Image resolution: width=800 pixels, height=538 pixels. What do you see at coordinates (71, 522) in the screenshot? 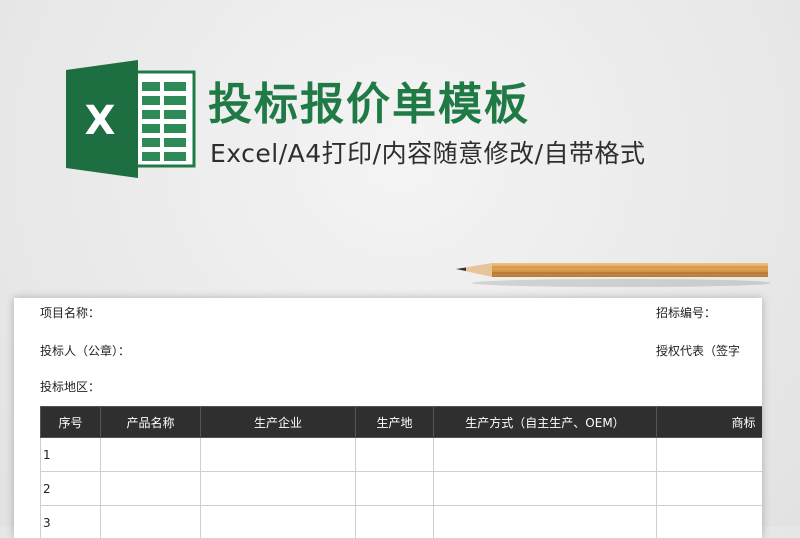
I see `table-cell-index: 3` at bounding box center [71, 522].